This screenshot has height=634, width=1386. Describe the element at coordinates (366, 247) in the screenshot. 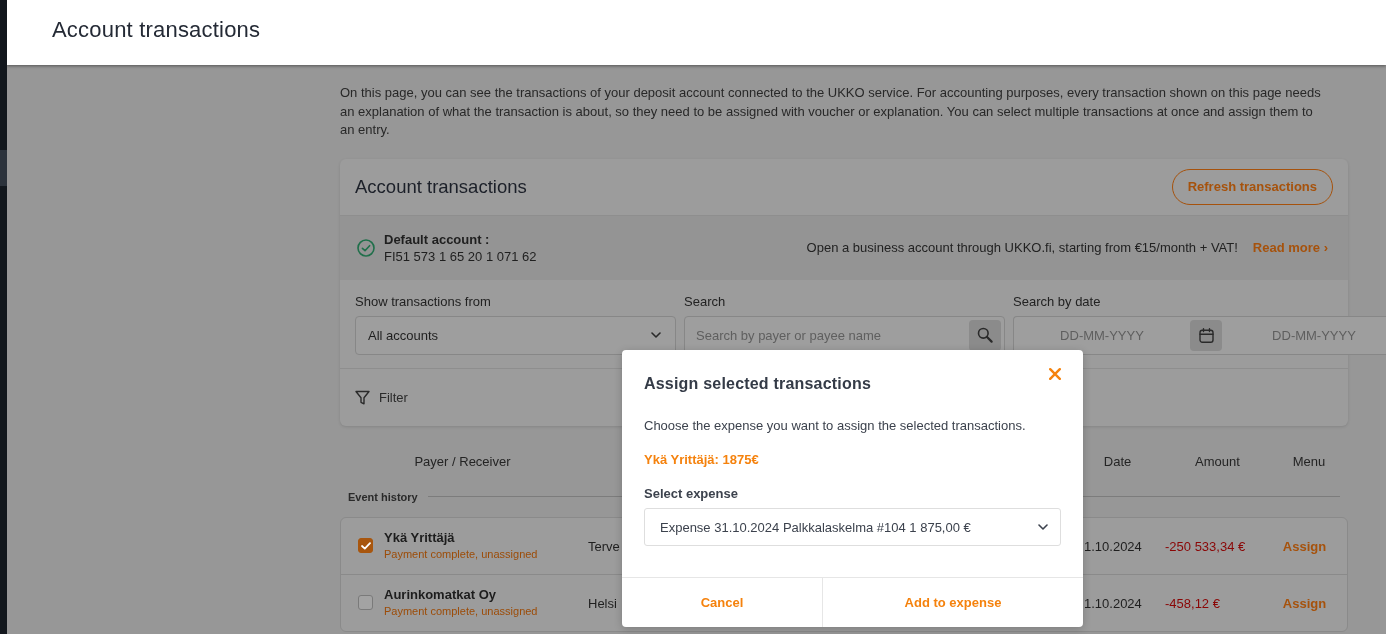

I see `check-circle-icon` at that location.